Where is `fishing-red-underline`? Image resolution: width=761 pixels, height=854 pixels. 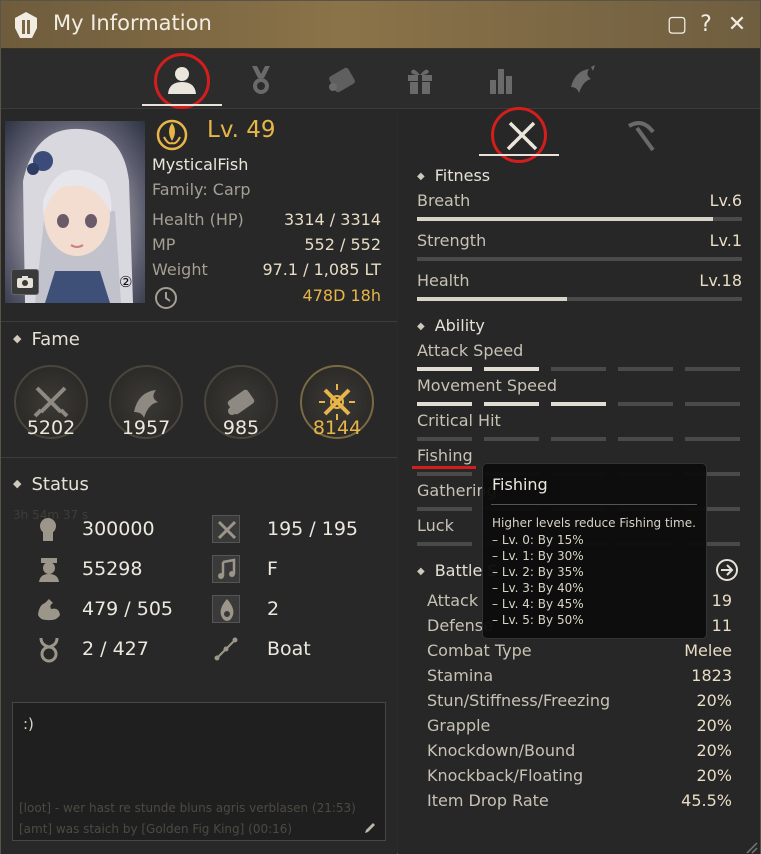 fishing-red-underline is located at coordinates (444, 467).